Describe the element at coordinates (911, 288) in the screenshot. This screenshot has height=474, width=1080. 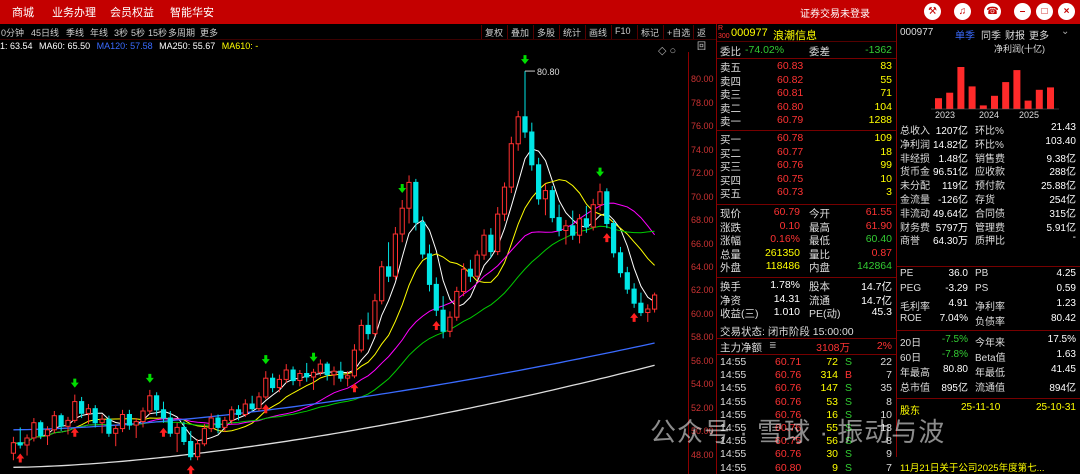
I see `fund-label: PEG` at that location.